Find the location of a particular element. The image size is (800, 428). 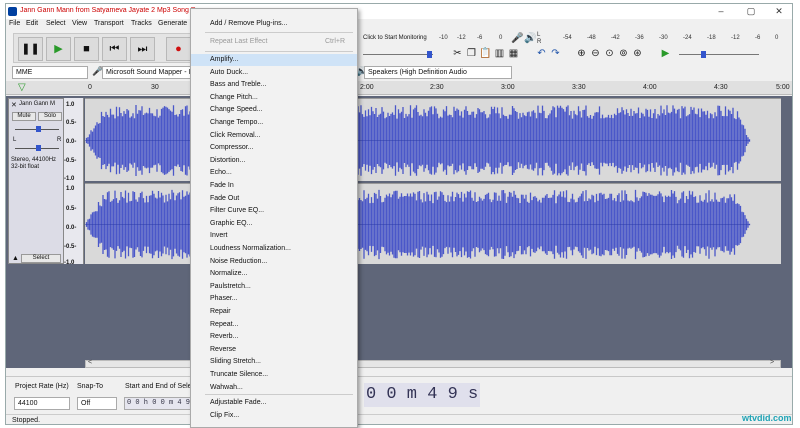

menu-generate: Generate is located at coordinates (172, 23).